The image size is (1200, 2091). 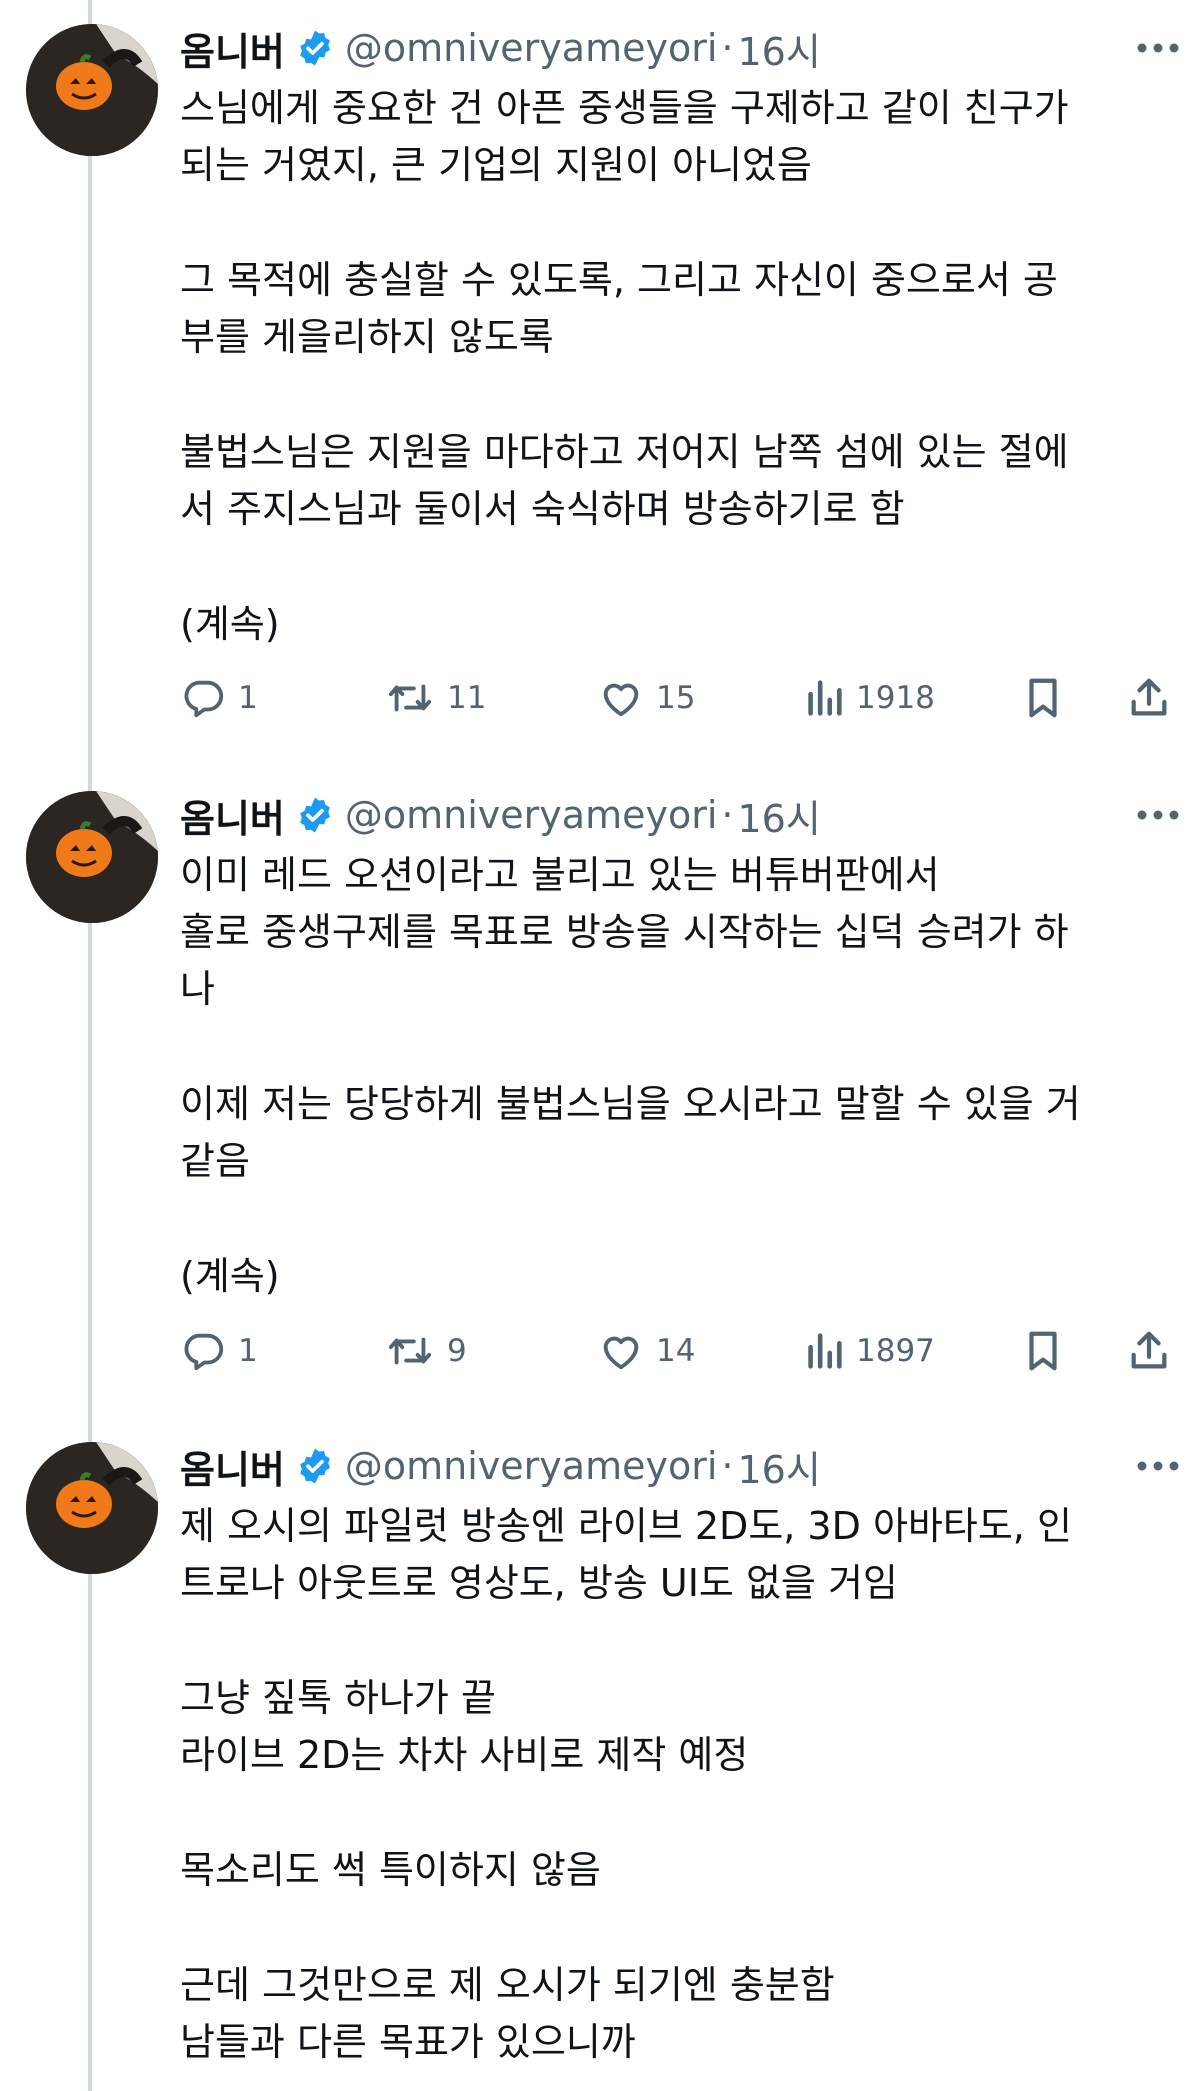 I want to click on text-line: 그 목적에 충실할 수 있도록, 그리고 자신이 중으로서 공, so click(x=619, y=280).